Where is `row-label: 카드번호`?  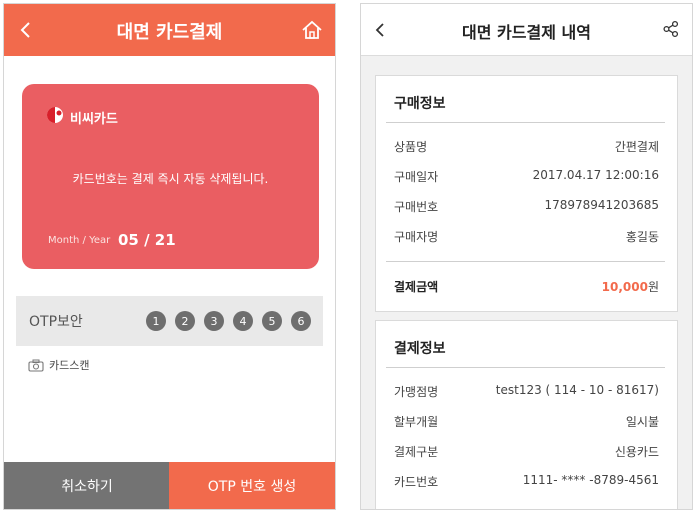 row-label: 카드번호 is located at coordinates (416, 482).